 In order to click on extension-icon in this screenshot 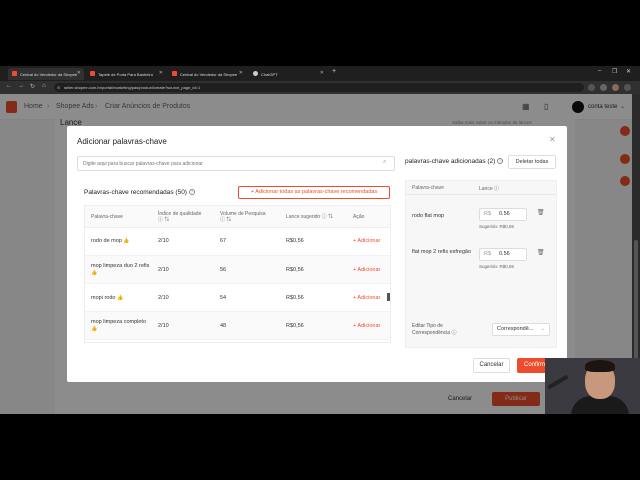, I will do `click(591, 87)`.